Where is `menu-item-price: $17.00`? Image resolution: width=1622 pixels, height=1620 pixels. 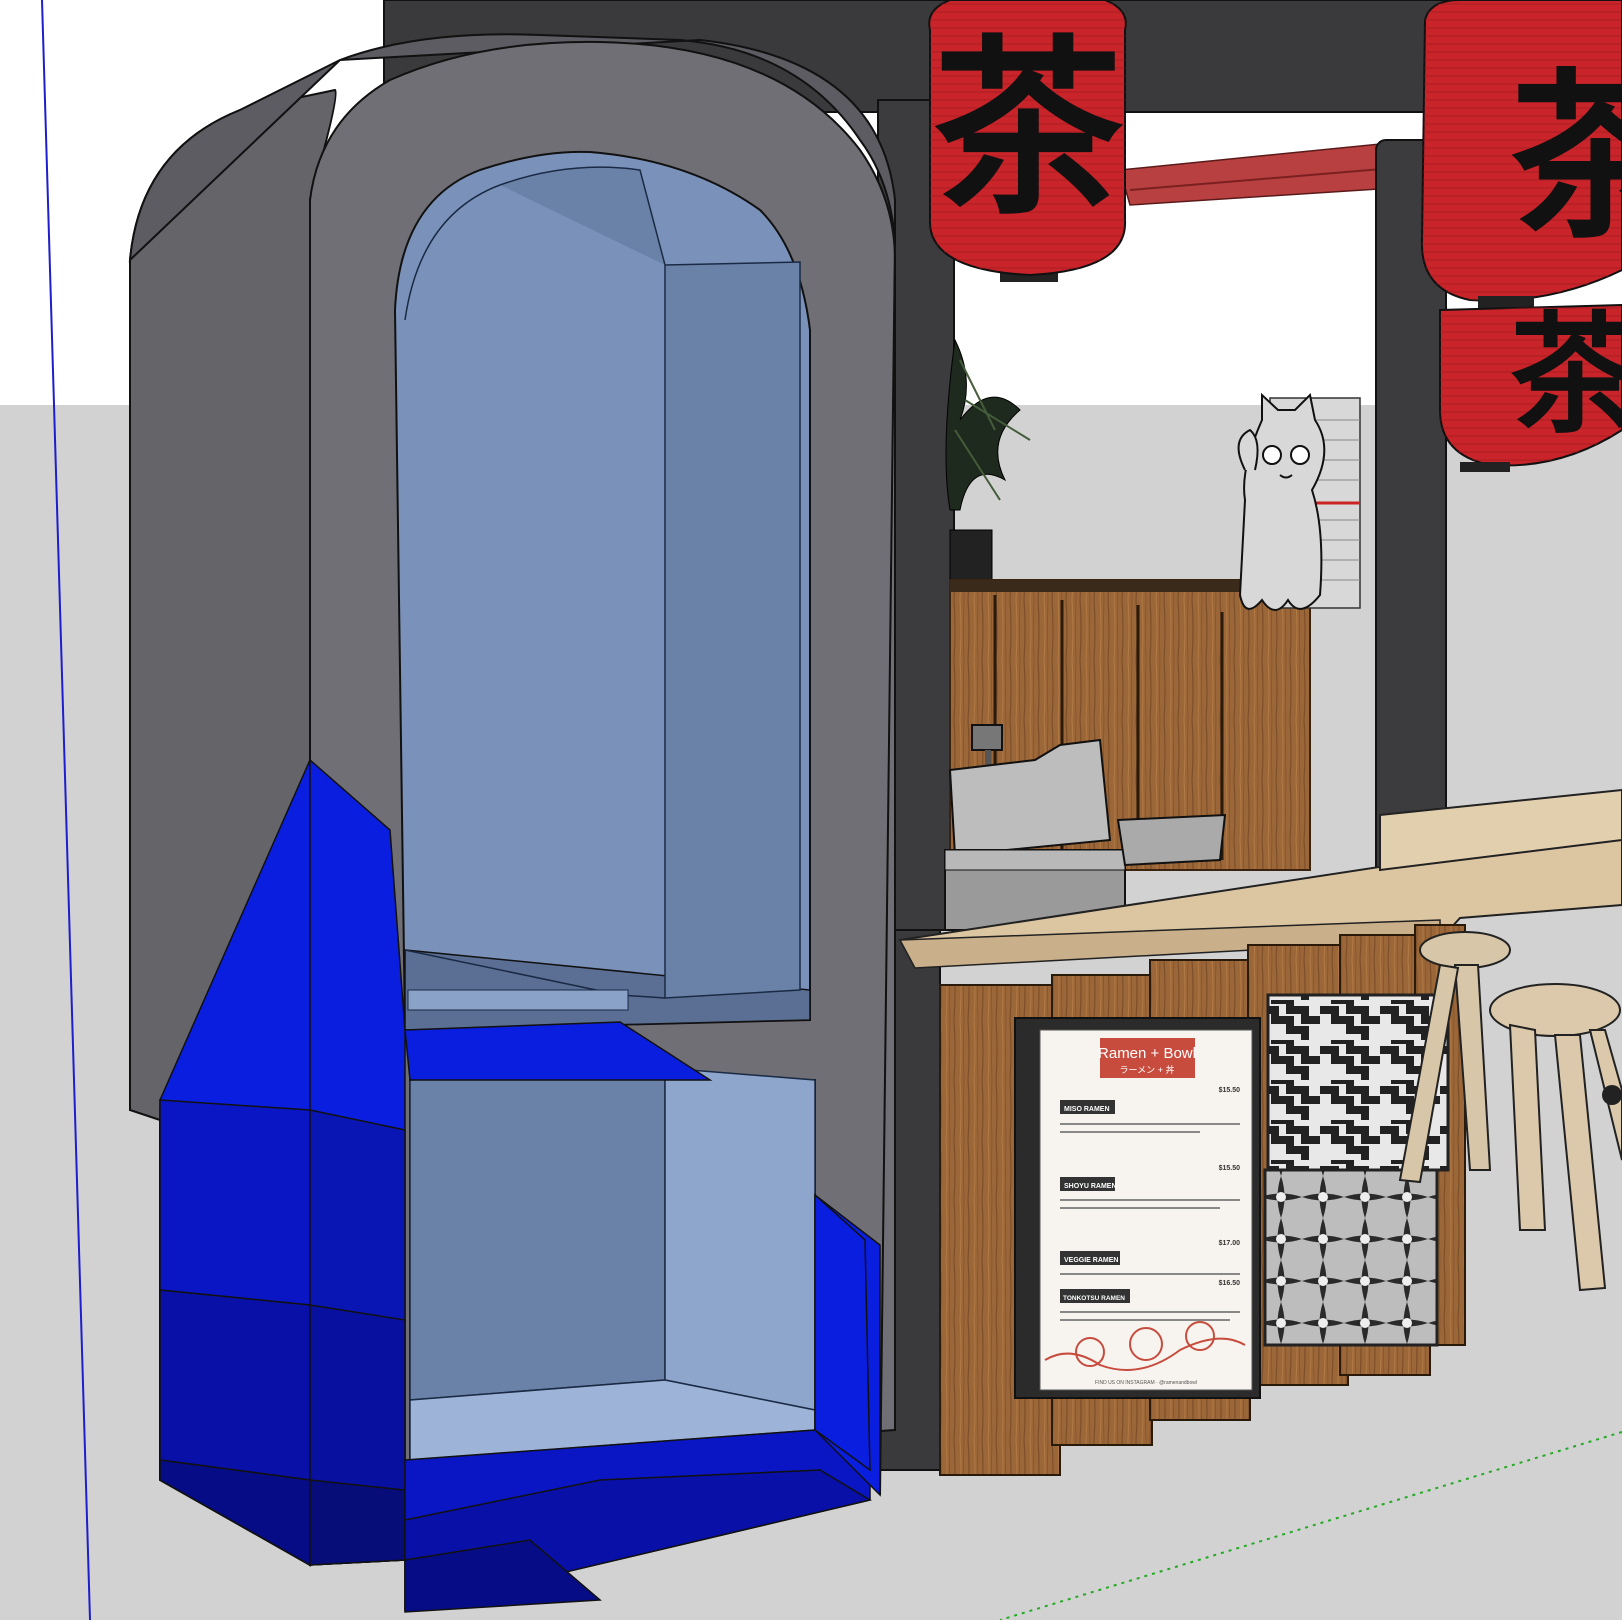
menu-item-price: $17.00 is located at coordinates (1230, 1243).